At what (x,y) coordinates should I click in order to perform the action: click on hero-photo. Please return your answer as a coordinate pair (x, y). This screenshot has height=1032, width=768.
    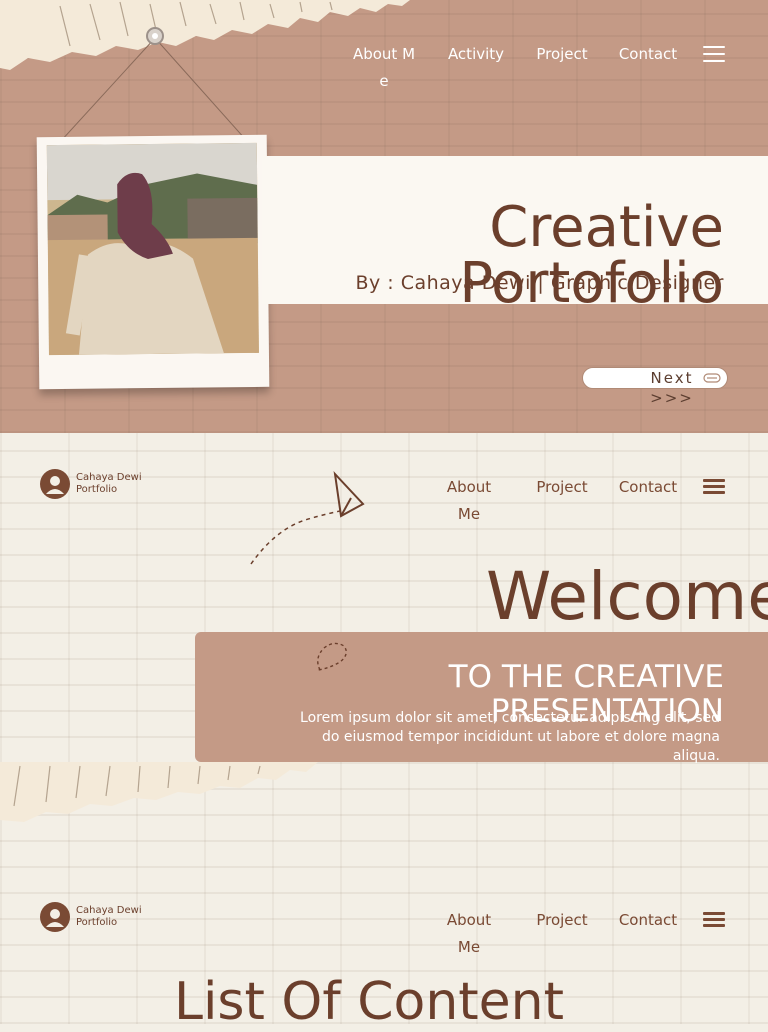
    Looking at the image, I should click on (152, 249).